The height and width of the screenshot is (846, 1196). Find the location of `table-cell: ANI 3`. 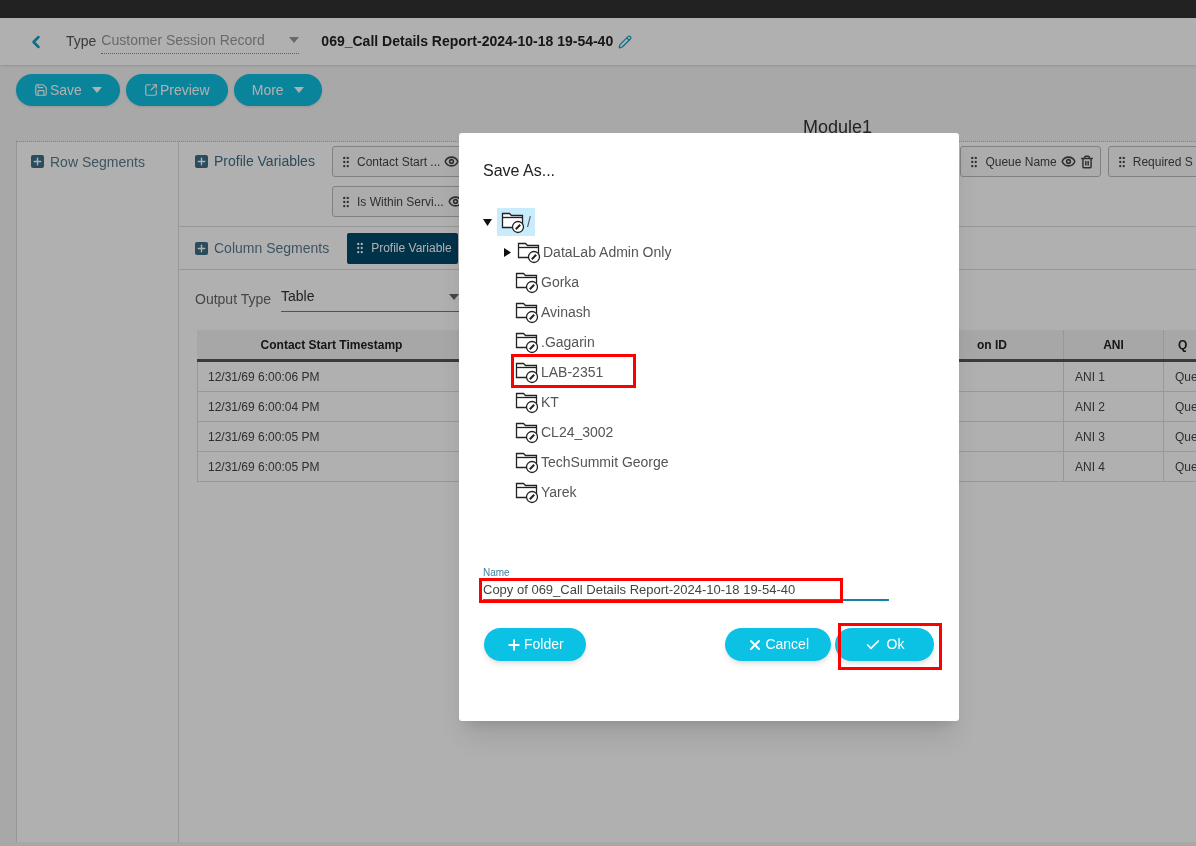

table-cell: ANI 3 is located at coordinates (1114, 436).